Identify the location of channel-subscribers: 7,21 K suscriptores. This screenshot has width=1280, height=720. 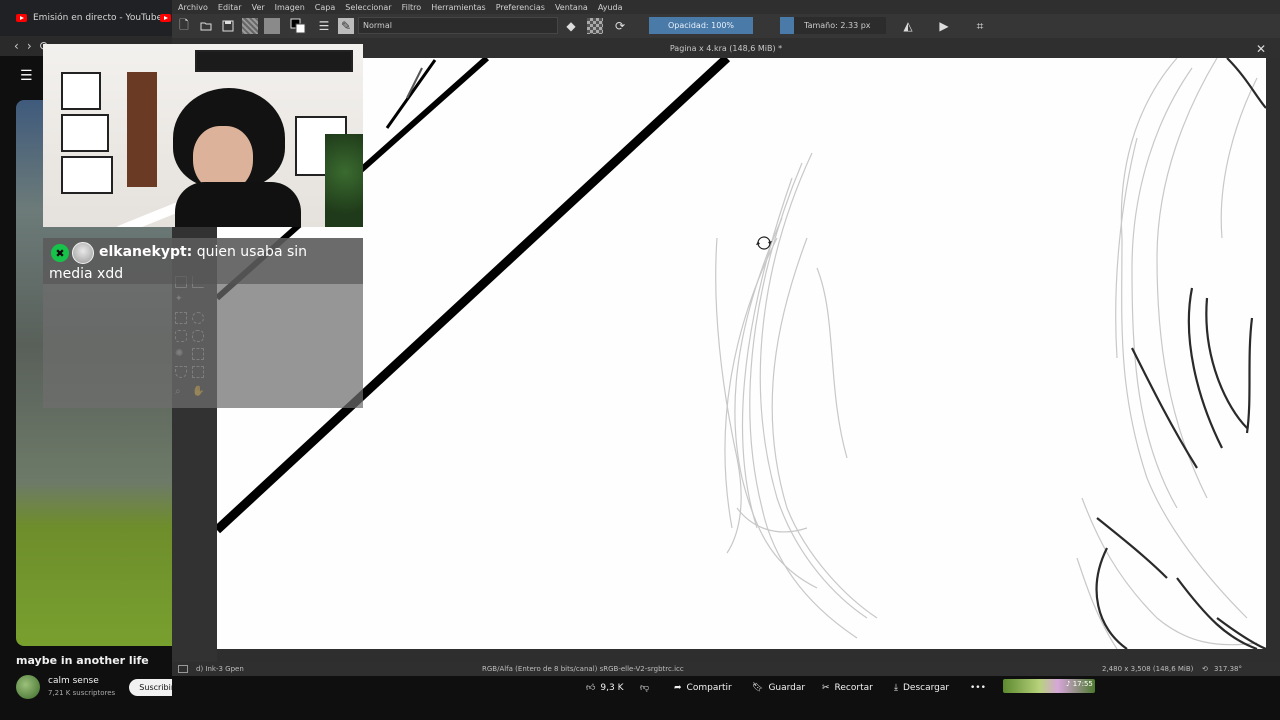
(82, 693).